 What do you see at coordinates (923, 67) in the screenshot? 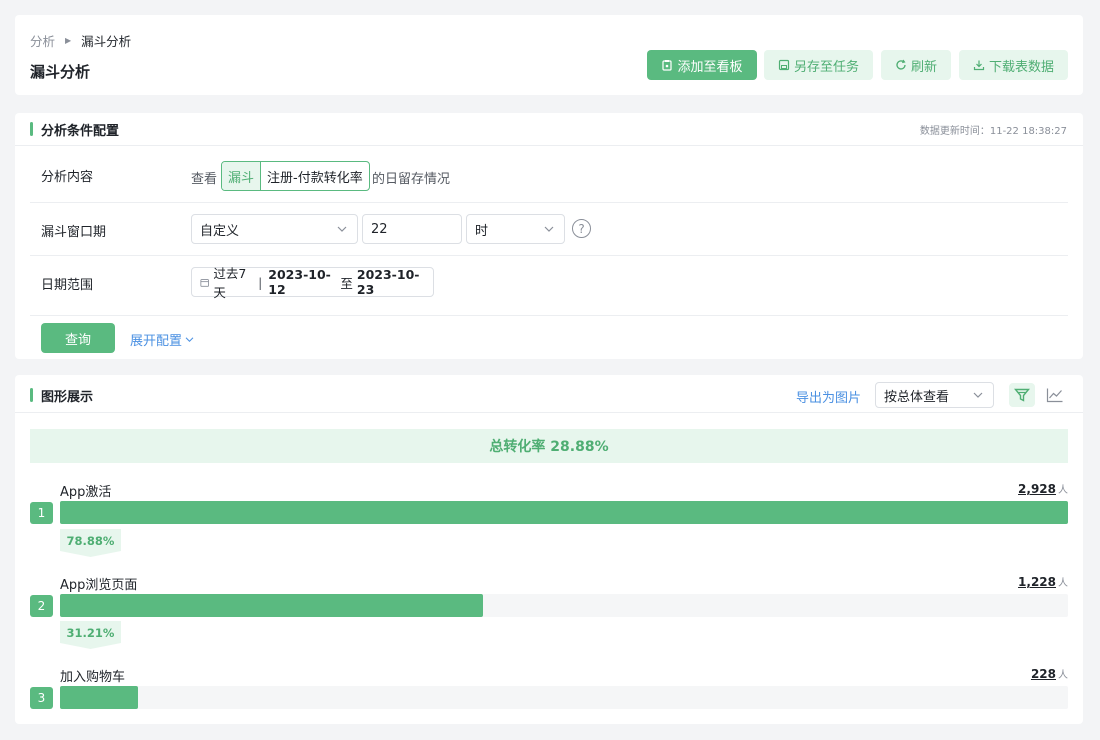
I see `refresh-label: 刷新` at bounding box center [923, 67].